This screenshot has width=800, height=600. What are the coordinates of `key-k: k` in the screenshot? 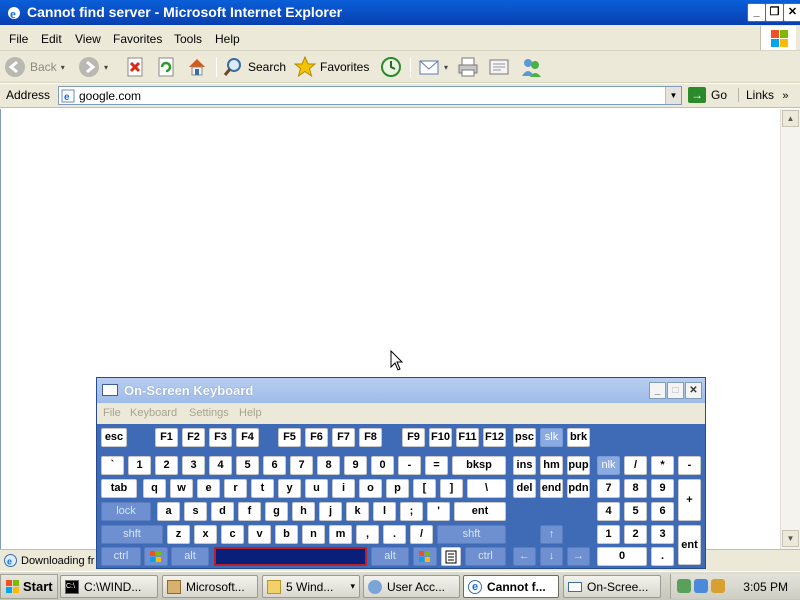 It's located at (357, 511).